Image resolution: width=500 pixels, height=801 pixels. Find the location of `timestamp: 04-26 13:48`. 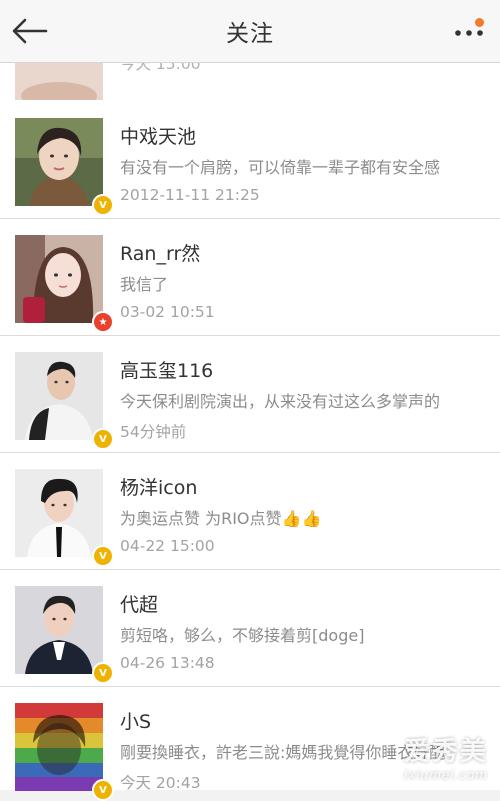

timestamp: 04-26 13:48 is located at coordinates (167, 663).